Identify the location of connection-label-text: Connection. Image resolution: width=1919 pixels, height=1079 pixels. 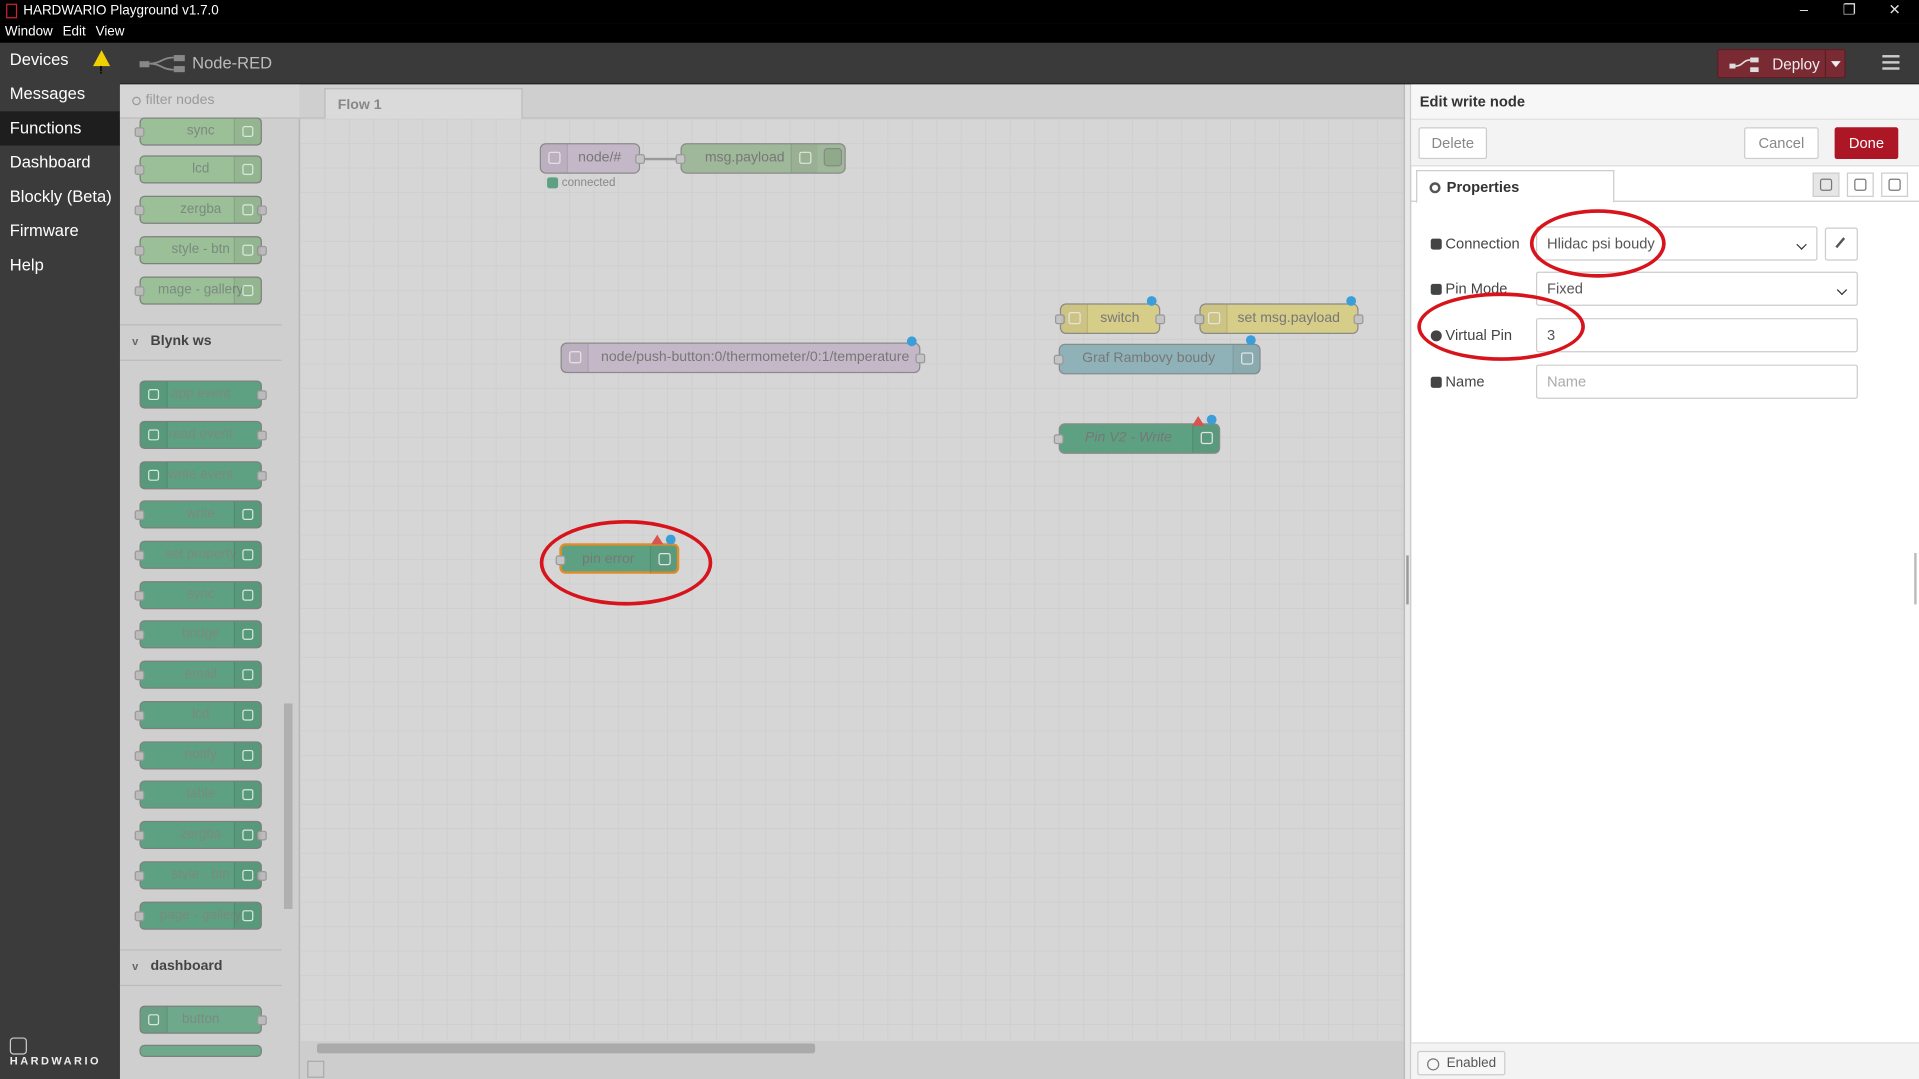
(1482, 243).